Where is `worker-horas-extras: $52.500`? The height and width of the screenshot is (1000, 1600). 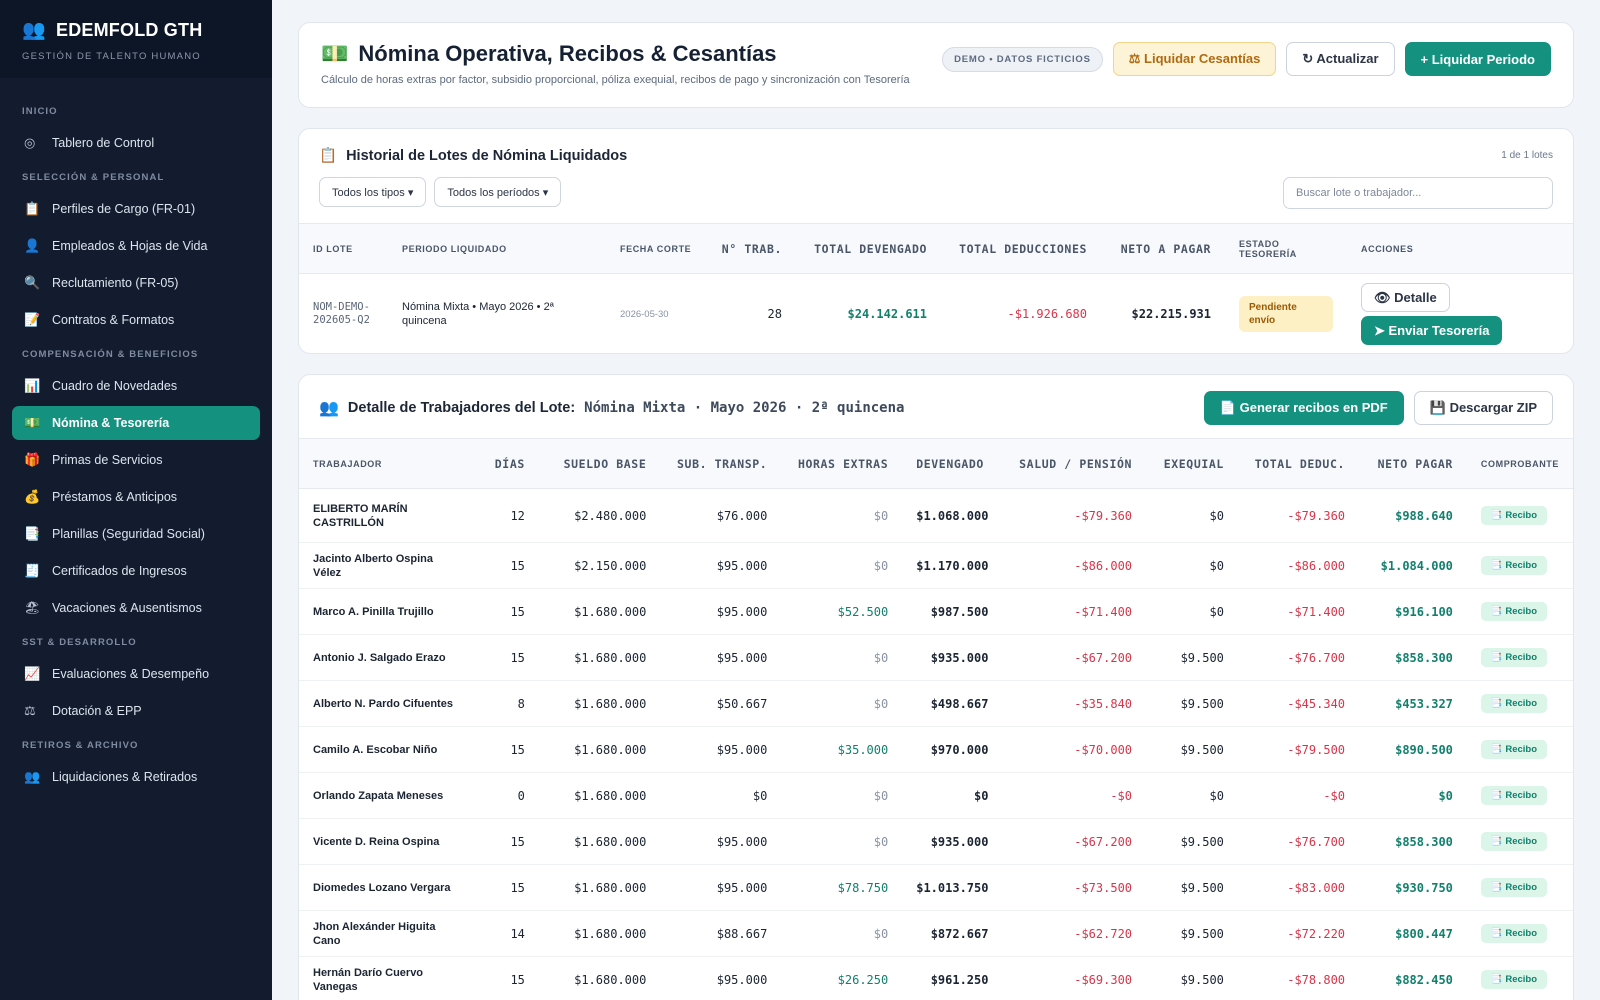
worker-horas-extras: $52.500 is located at coordinates (842, 611).